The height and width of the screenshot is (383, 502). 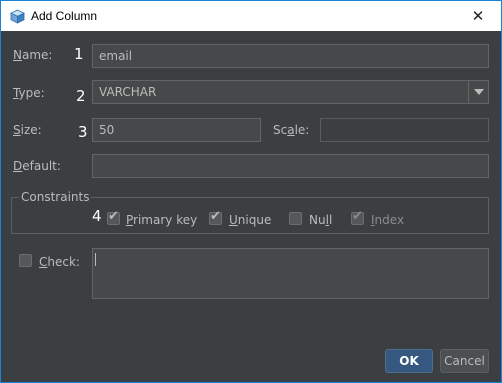 I want to click on close-button: ✕, so click(x=478, y=16).